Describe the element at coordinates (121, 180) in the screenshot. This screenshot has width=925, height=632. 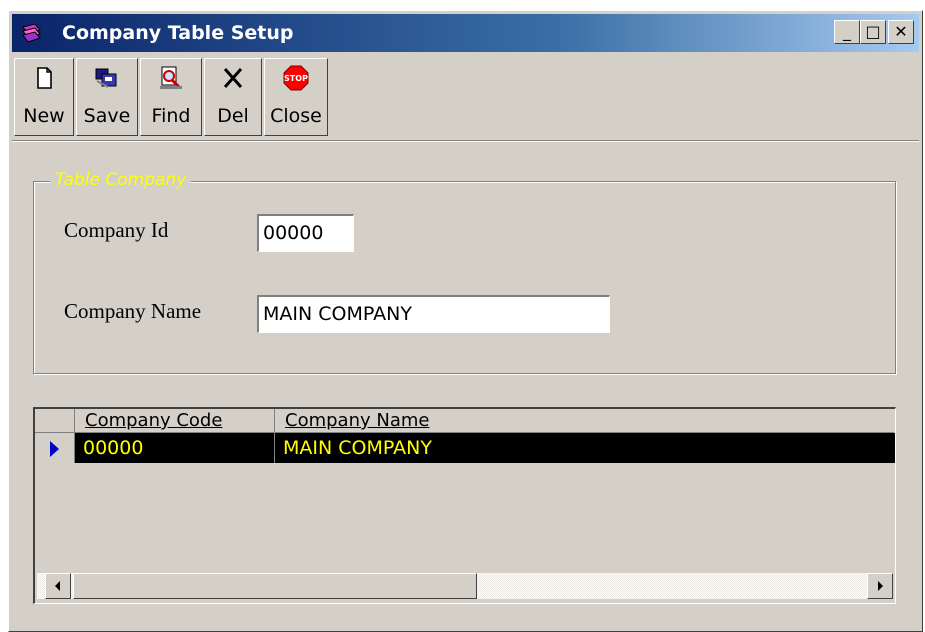
I see `group-legend: Table Company` at that location.